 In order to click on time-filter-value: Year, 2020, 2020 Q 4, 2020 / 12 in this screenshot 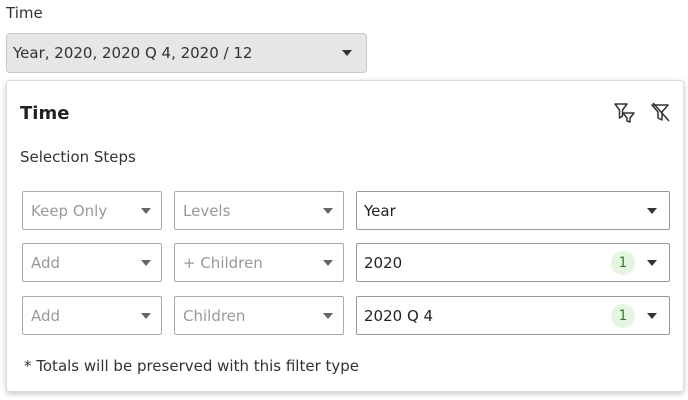, I will do `click(133, 53)`.